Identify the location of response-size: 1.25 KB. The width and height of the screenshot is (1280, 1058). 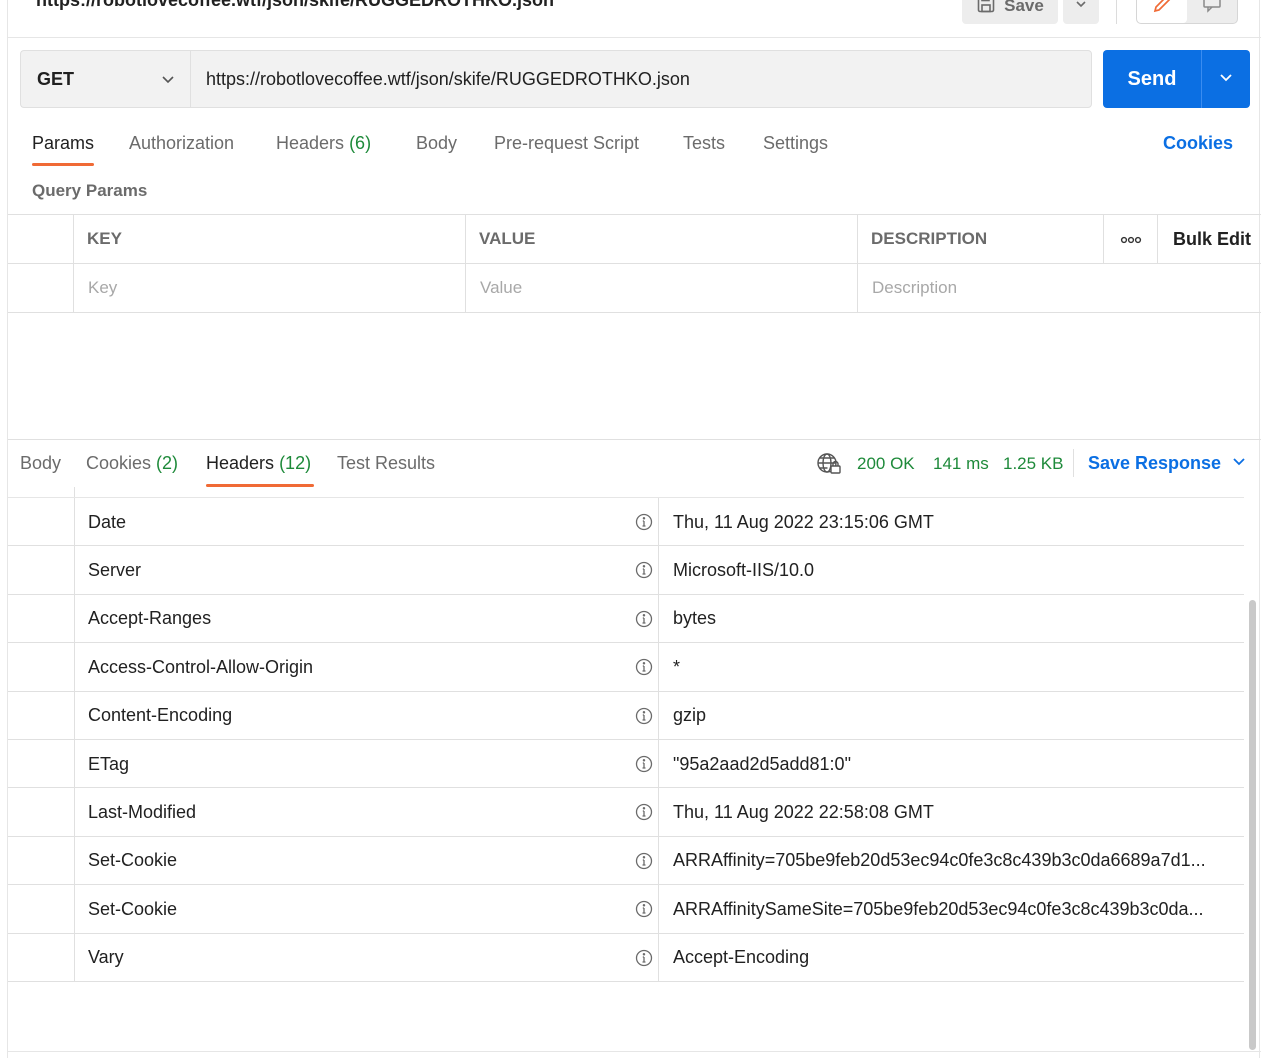
(1033, 464).